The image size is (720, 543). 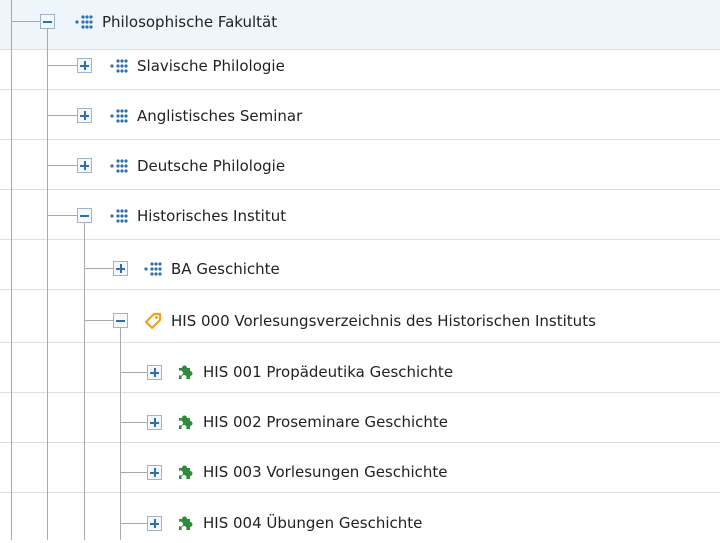 I want to click on tree-node-label: Slavische Philologie, so click(x=211, y=66).